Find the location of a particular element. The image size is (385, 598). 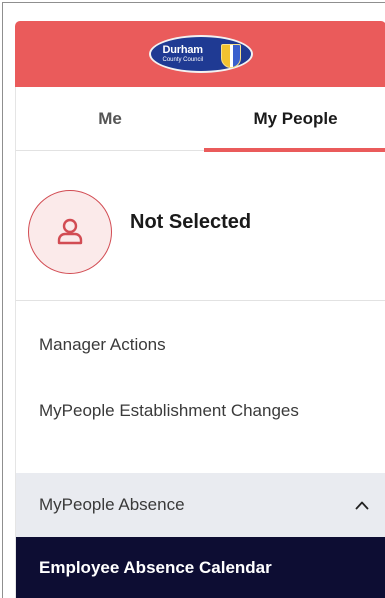

durham-county-council-logo: Durham County Council is located at coordinates (200, 54).